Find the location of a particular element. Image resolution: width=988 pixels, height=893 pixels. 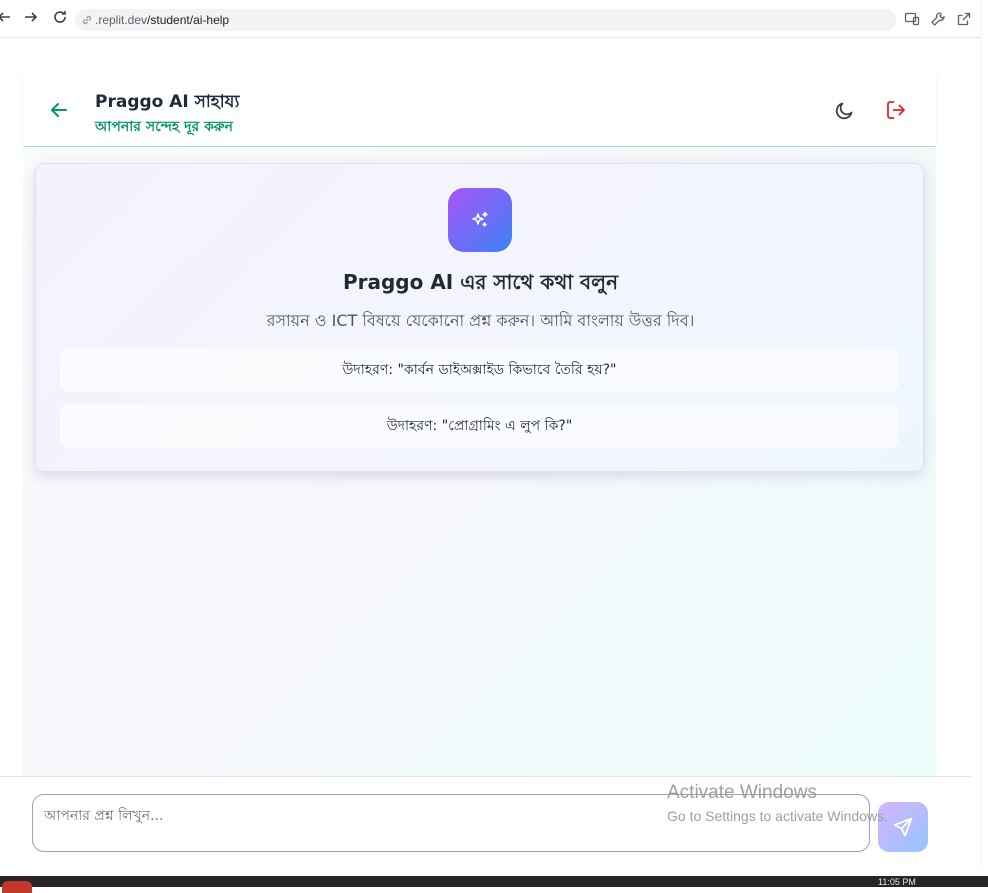

url-host: .replit.dev is located at coordinates (121, 20).